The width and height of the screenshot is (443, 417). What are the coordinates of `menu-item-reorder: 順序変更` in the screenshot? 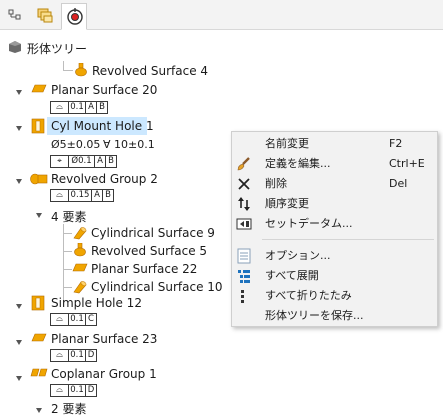 It's located at (334, 203).